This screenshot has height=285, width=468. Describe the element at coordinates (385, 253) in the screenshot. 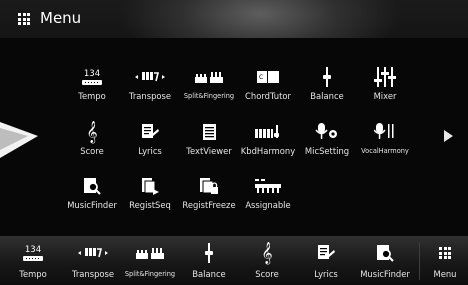

I see `music-finder-icon` at that location.